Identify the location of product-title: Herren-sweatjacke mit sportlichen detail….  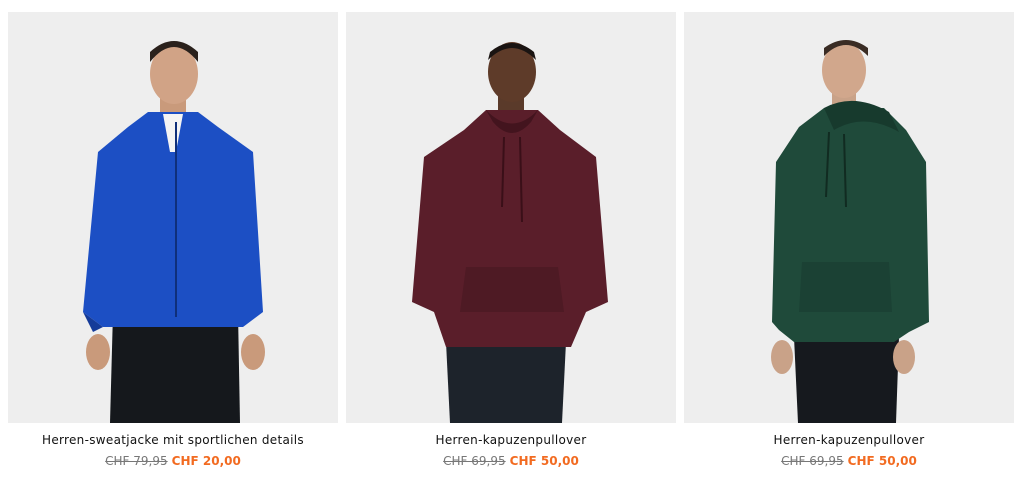
(173, 440).